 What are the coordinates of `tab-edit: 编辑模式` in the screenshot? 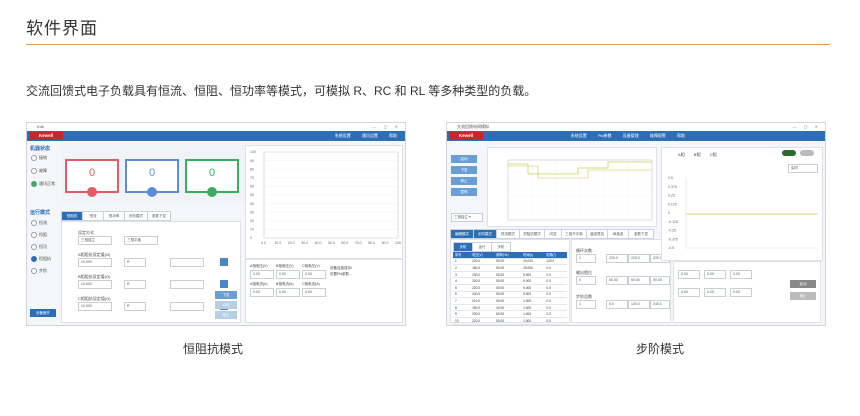 It's located at (462, 234).